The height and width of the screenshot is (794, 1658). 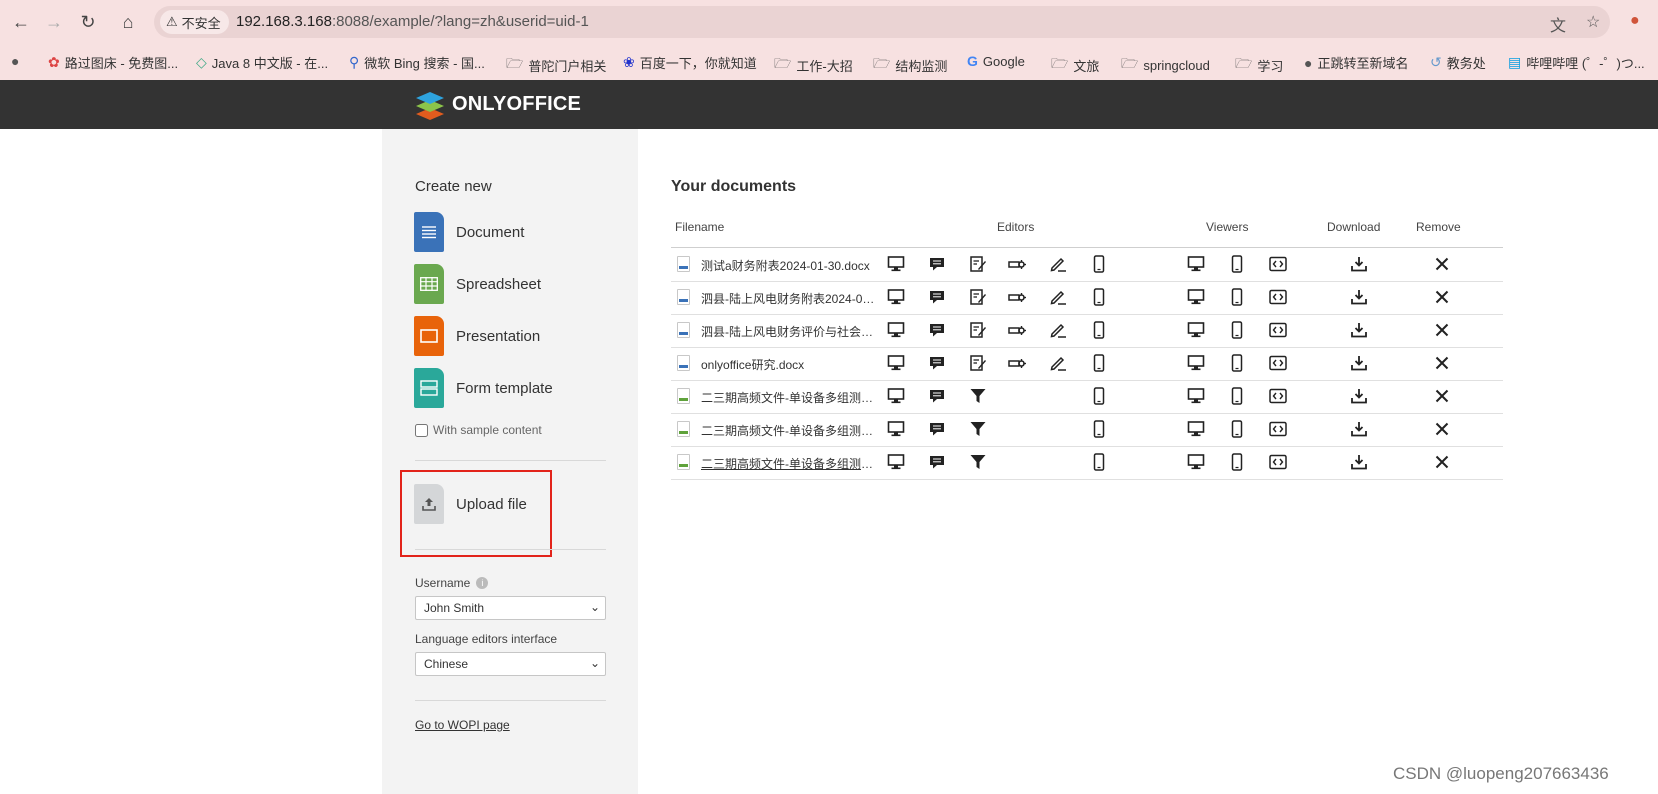 What do you see at coordinates (1458, 62) in the screenshot?
I see `bookmark-item: ↺ 教务处` at bounding box center [1458, 62].